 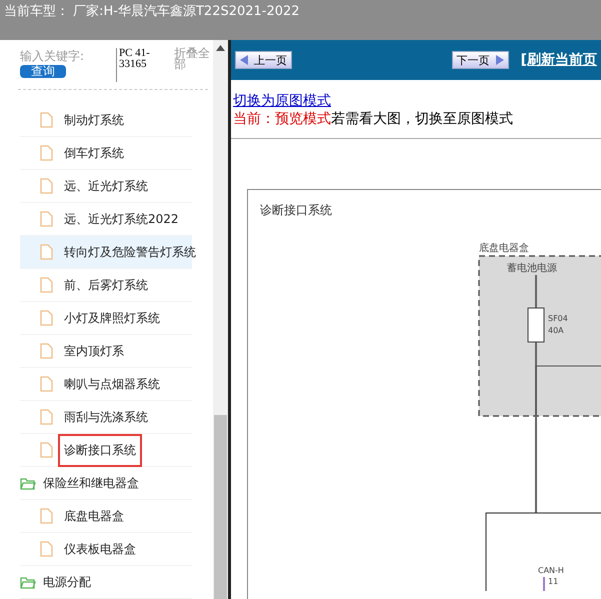 What do you see at coordinates (53, 56) in the screenshot?
I see `search-label: 输入关键字:` at bounding box center [53, 56].